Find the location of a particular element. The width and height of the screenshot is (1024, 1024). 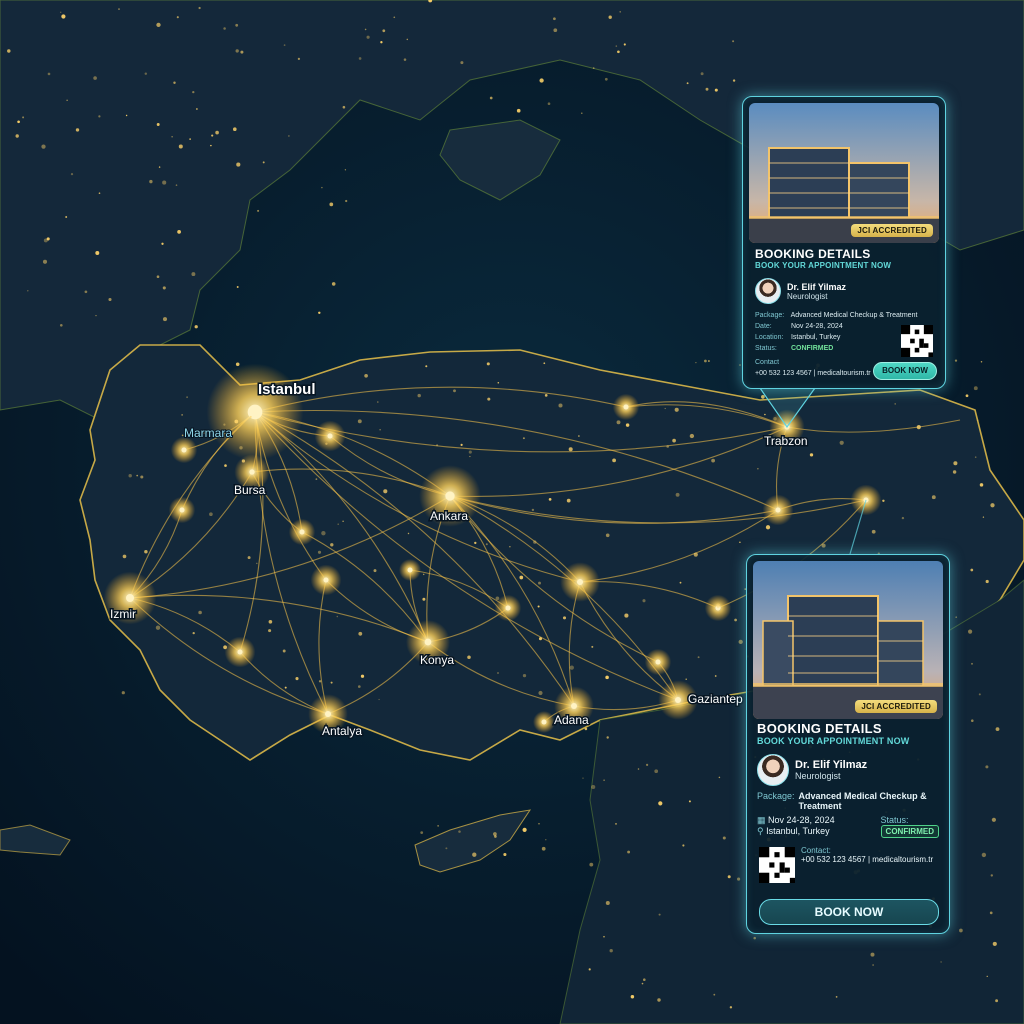

package-label: Package: is located at coordinates (776, 796).